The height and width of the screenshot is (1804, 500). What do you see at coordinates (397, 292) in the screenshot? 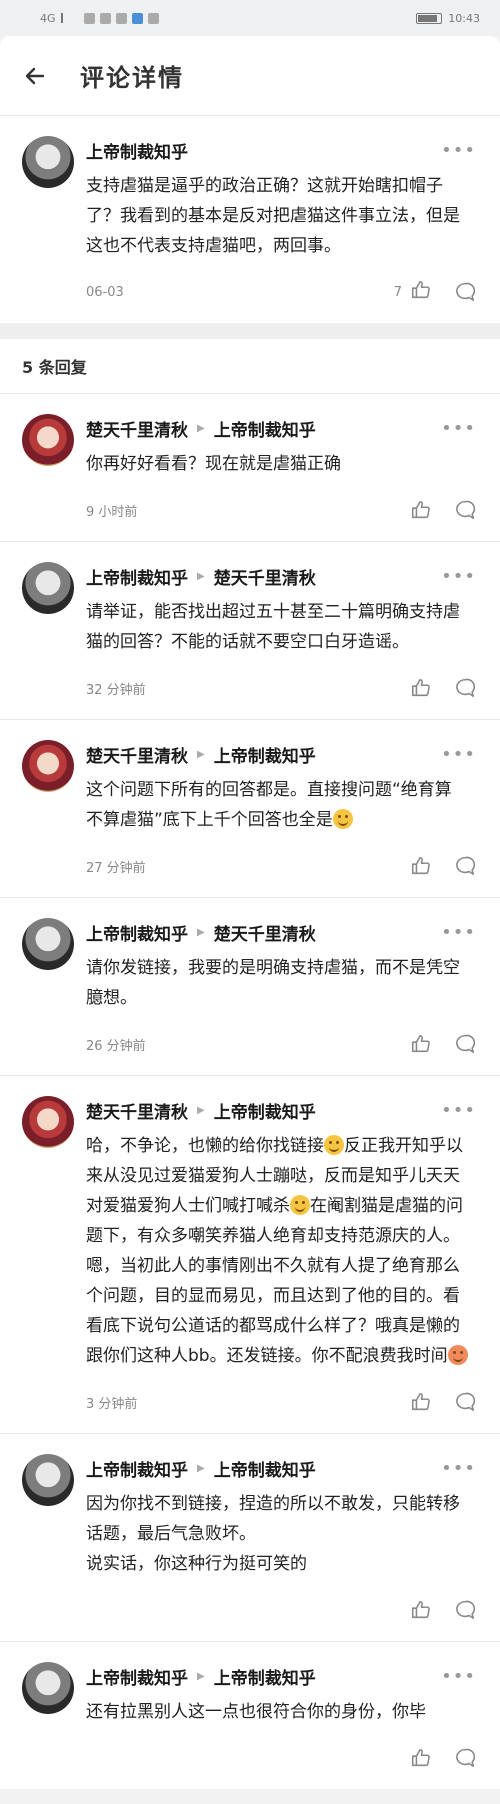
I see `like-count: 7` at bounding box center [397, 292].